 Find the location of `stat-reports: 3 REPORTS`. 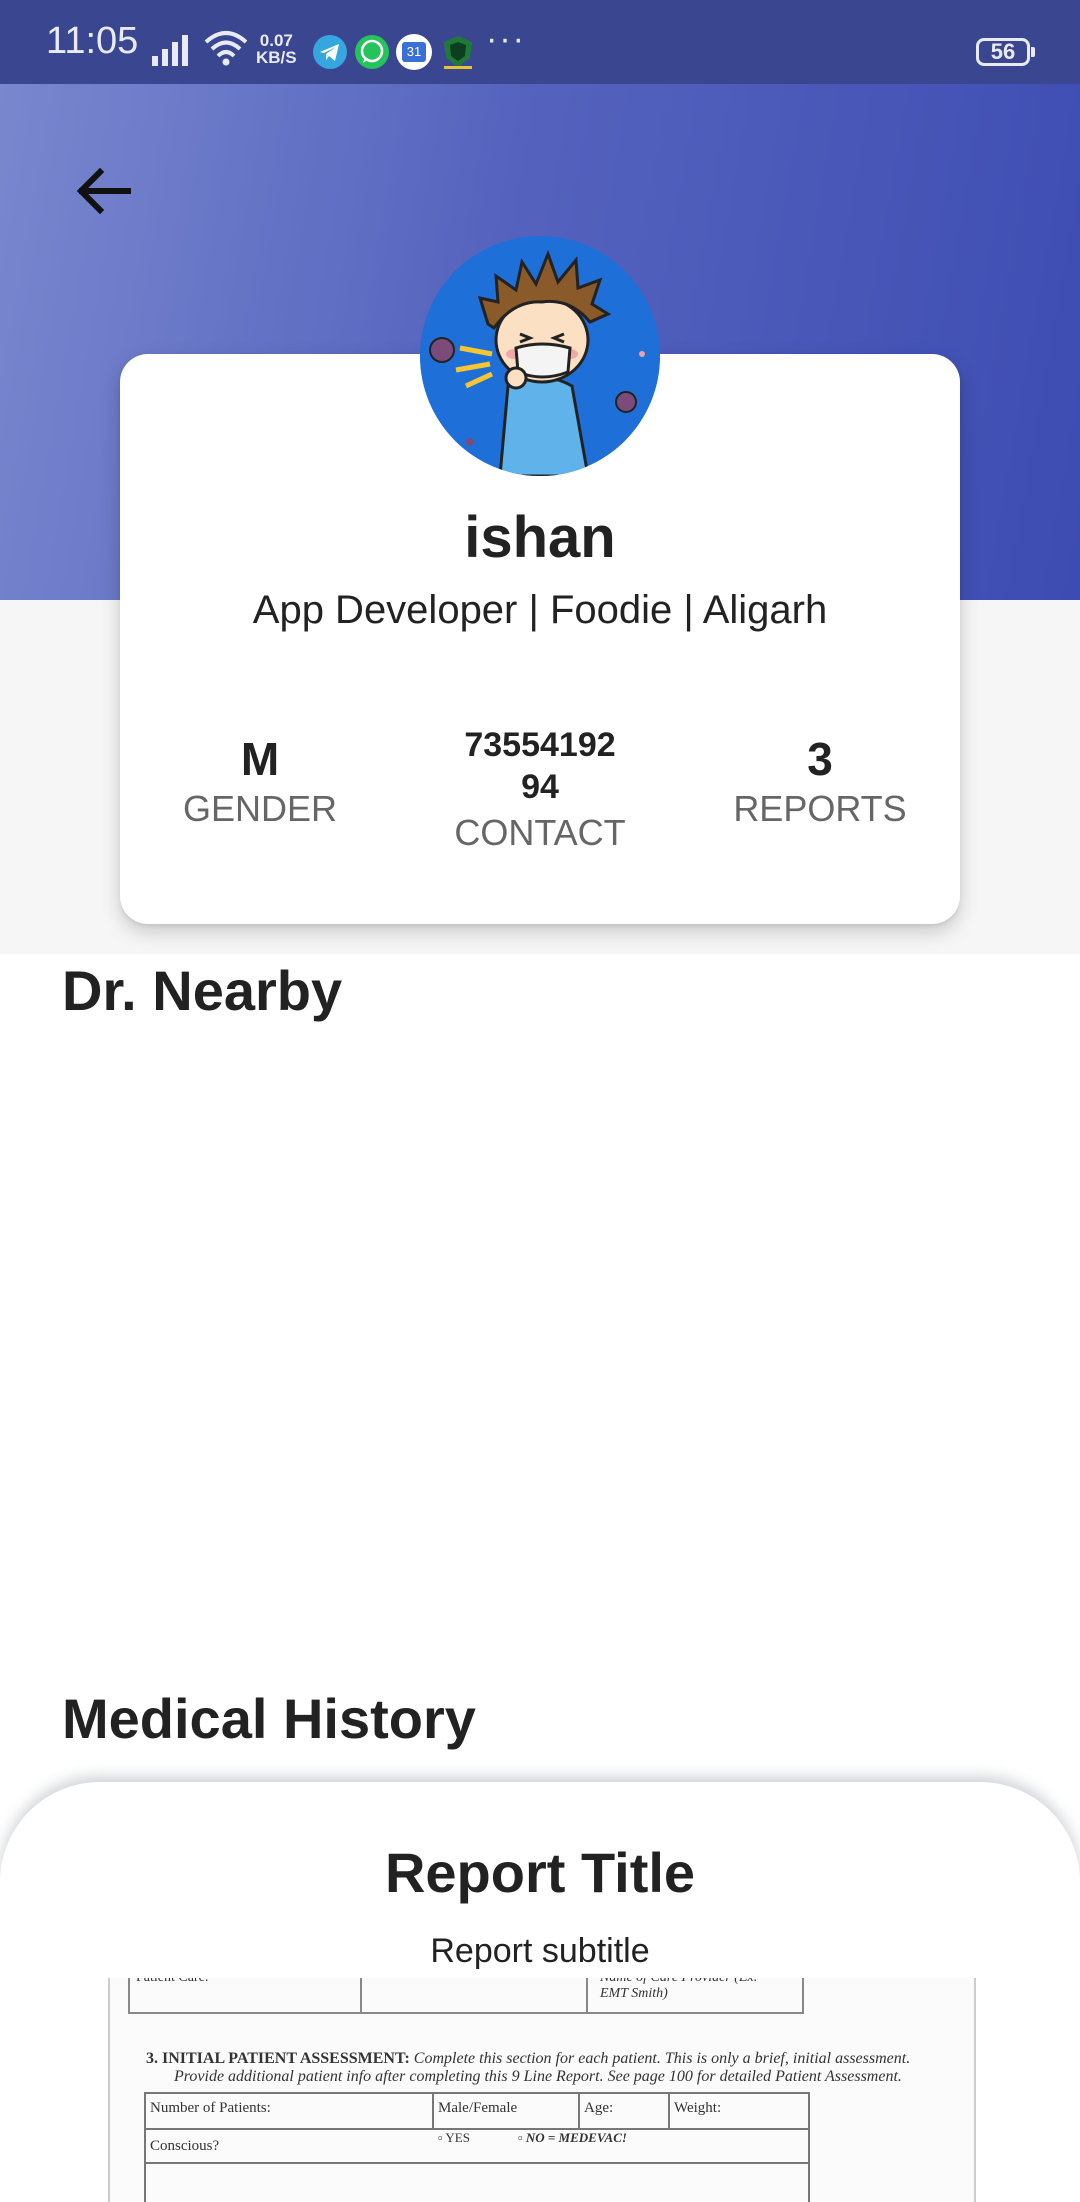

stat-reports: 3 REPORTS is located at coordinates (820, 782).